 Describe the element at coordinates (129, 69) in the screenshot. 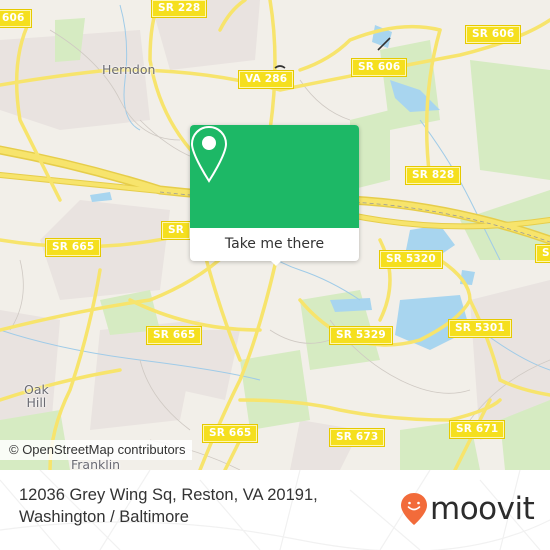

I see `place-label-herndon: Herndon` at that location.